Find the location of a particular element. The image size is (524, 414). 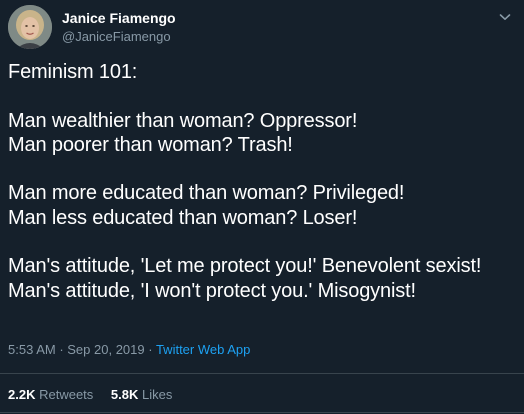

author-names: Janice Fiamengo @JaniceFiamengo is located at coordinates (119, 27).